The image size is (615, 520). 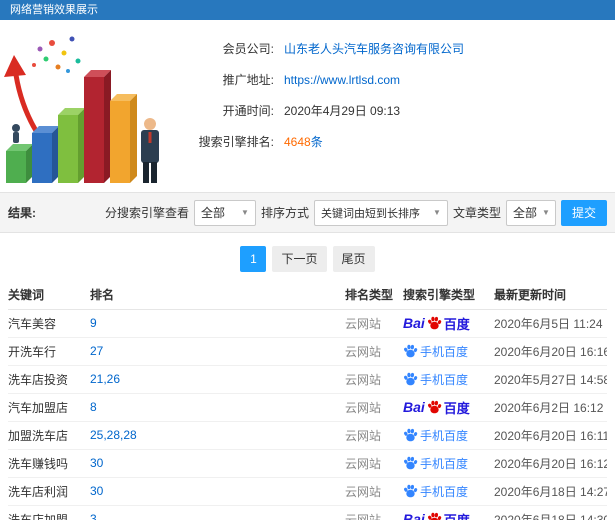 What do you see at coordinates (316, 142) in the screenshot?
I see `rank-count-unit: 条` at bounding box center [316, 142].